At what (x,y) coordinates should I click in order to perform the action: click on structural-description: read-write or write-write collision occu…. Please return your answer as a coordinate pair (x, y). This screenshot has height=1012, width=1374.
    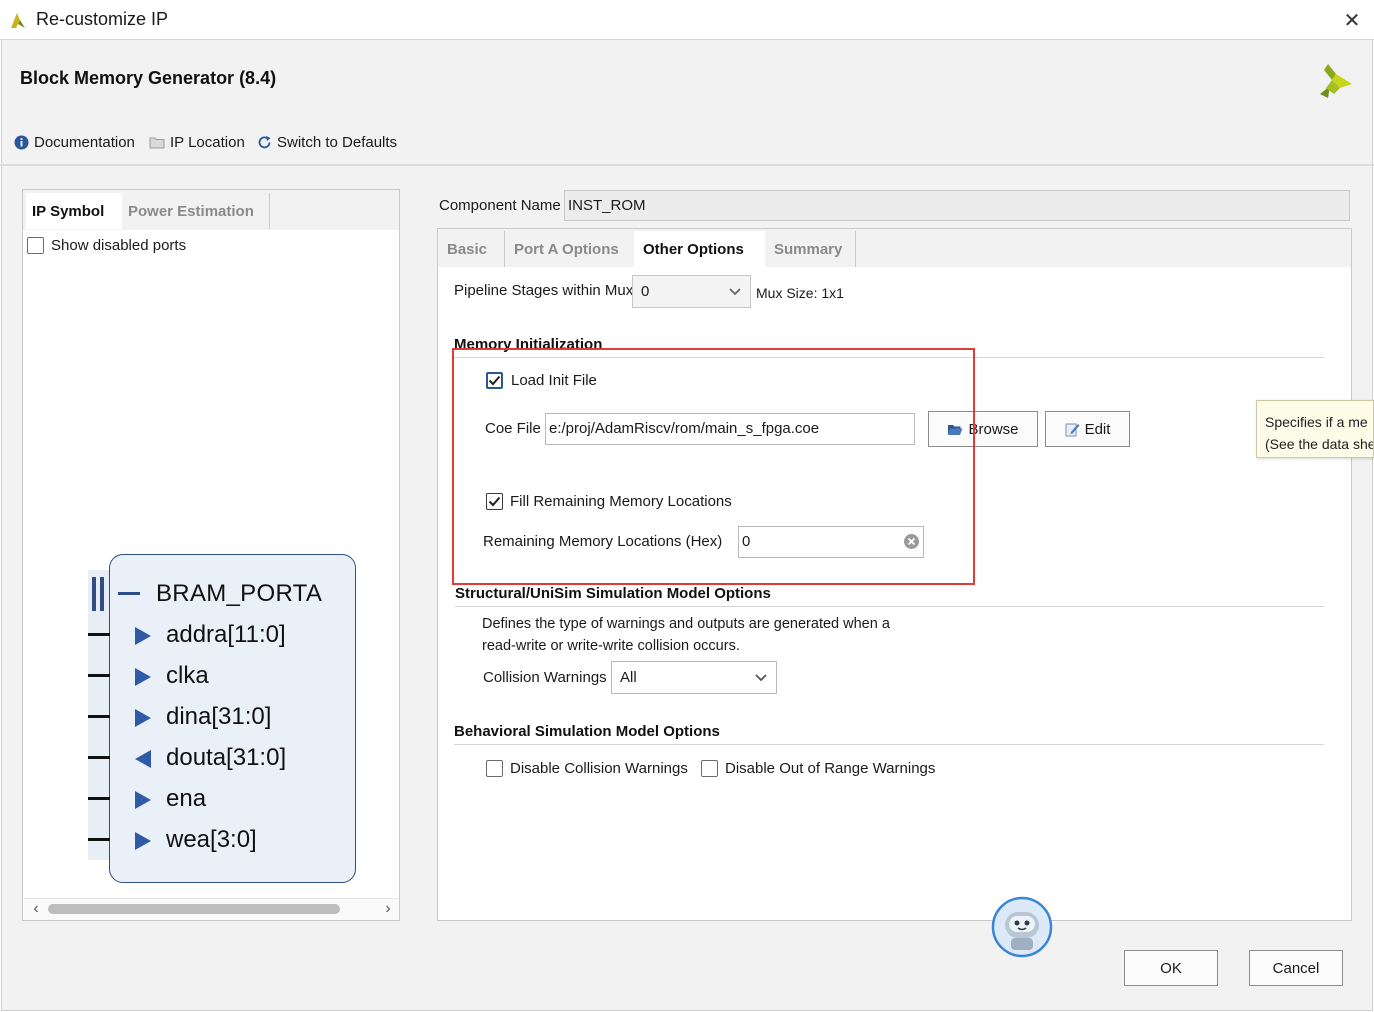
    Looking at the image, I should click on (611, 646).